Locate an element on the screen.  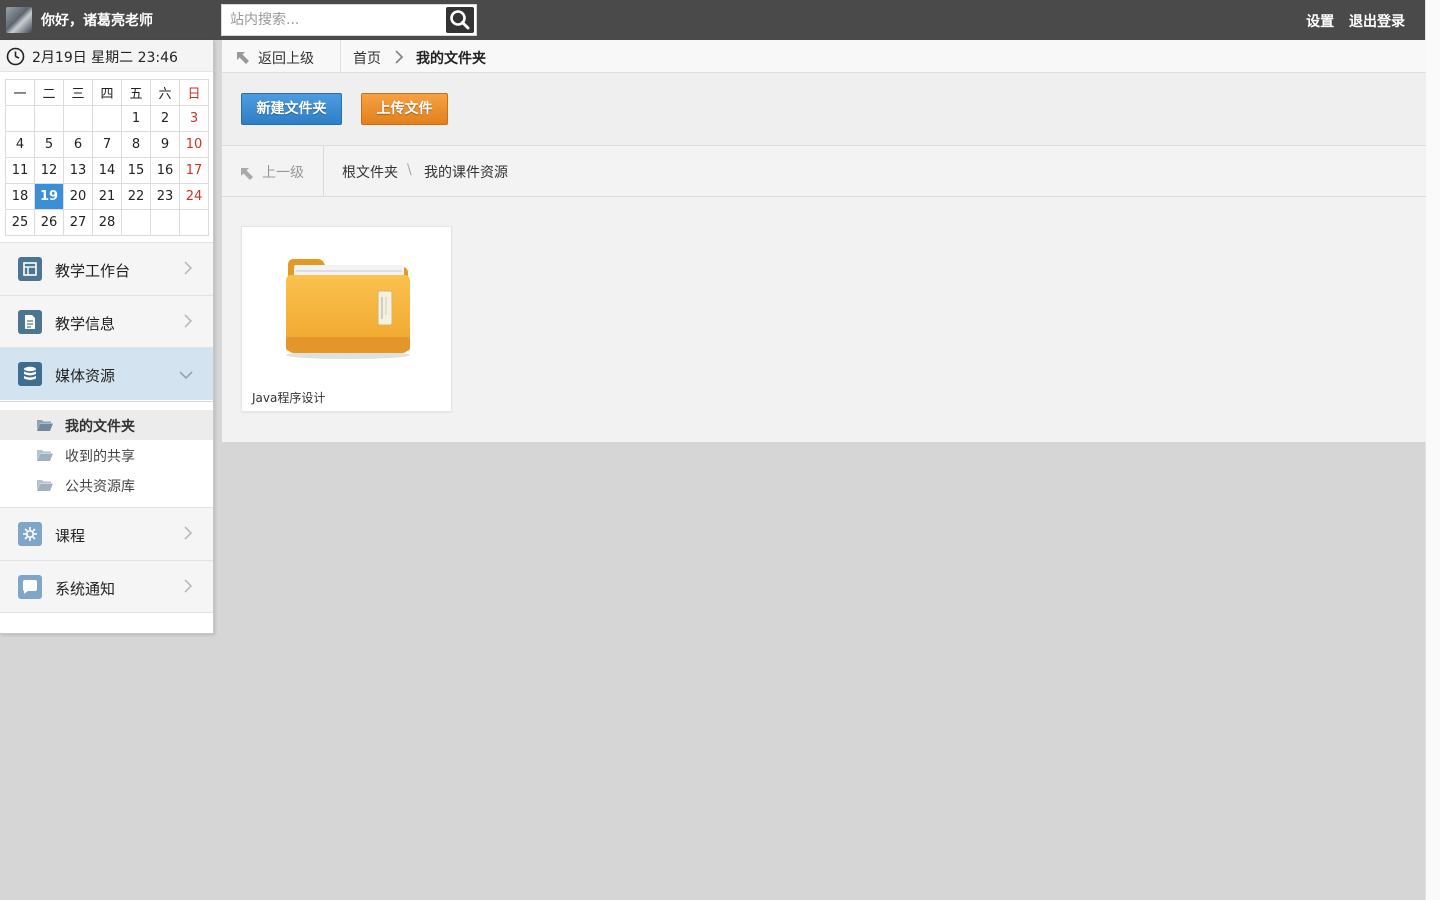
calendar-day: 9 is located at coordinates (165, 144).